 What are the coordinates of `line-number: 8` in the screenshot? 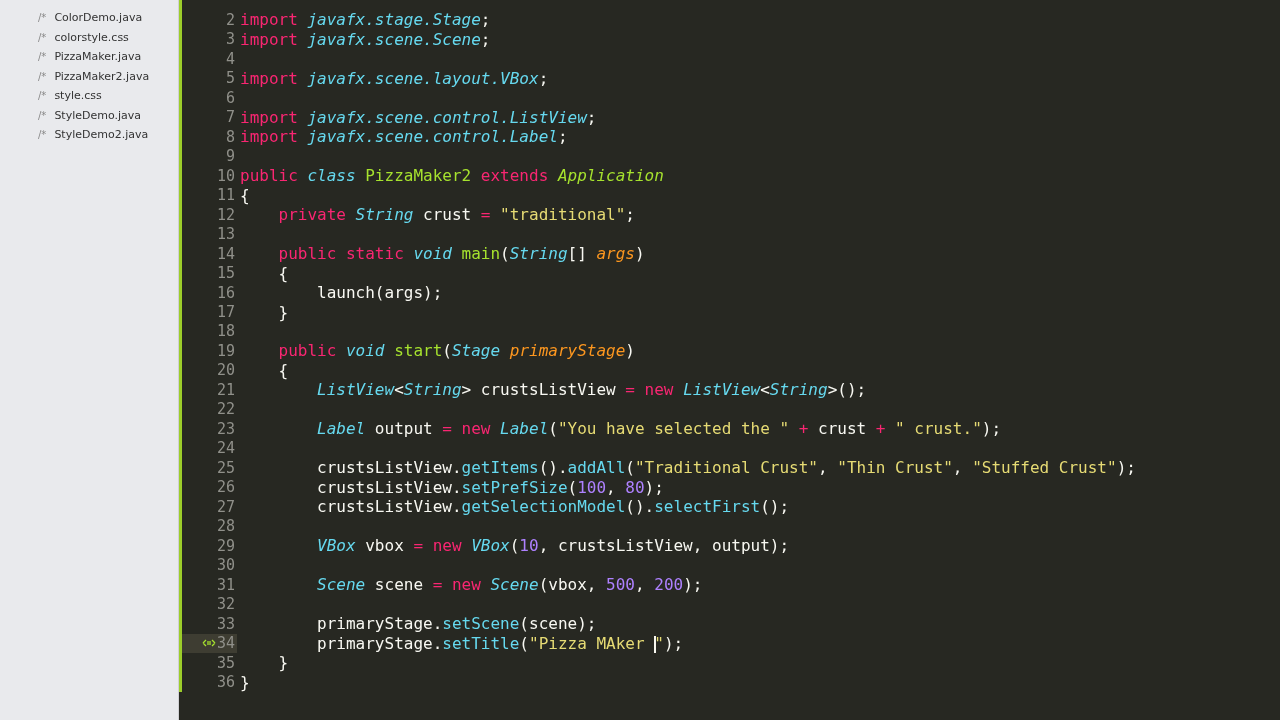 It's located at (230, 136).